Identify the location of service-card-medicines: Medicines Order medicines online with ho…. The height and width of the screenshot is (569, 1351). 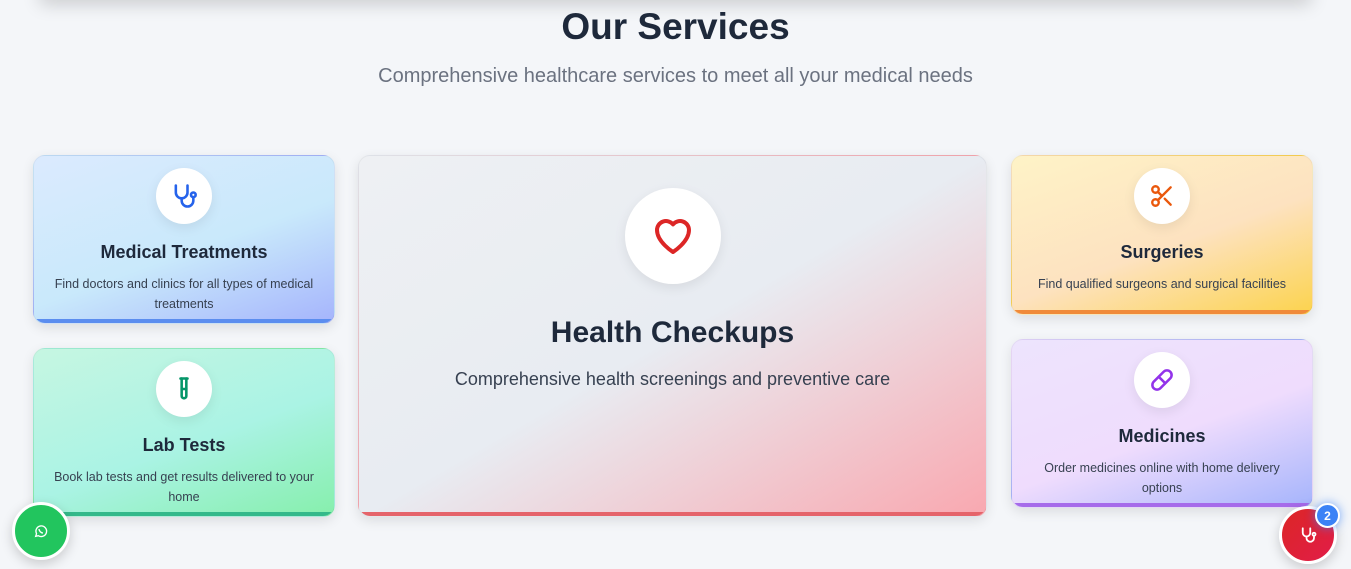
(1162, 423).